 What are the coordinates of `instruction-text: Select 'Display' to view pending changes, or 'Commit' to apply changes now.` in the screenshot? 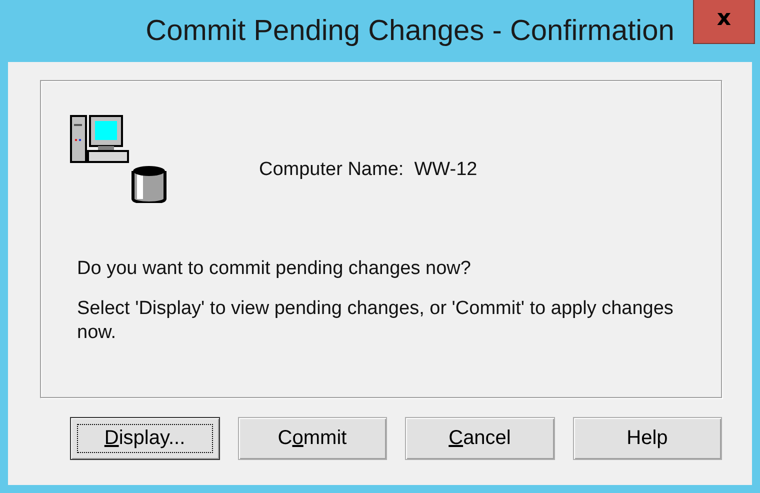 It's located at (375, 321).